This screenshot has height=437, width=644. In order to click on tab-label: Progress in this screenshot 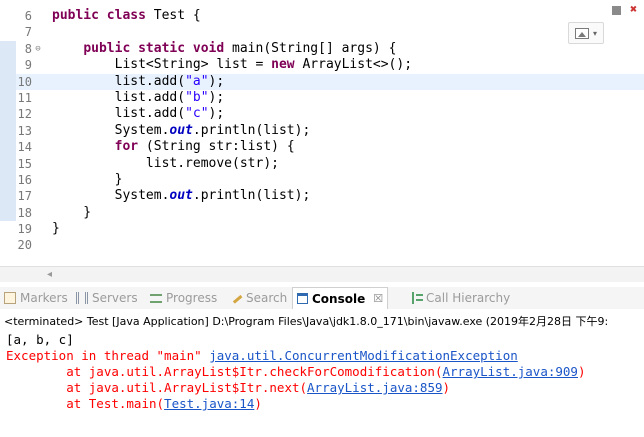, I will do `click(192, 298)`.